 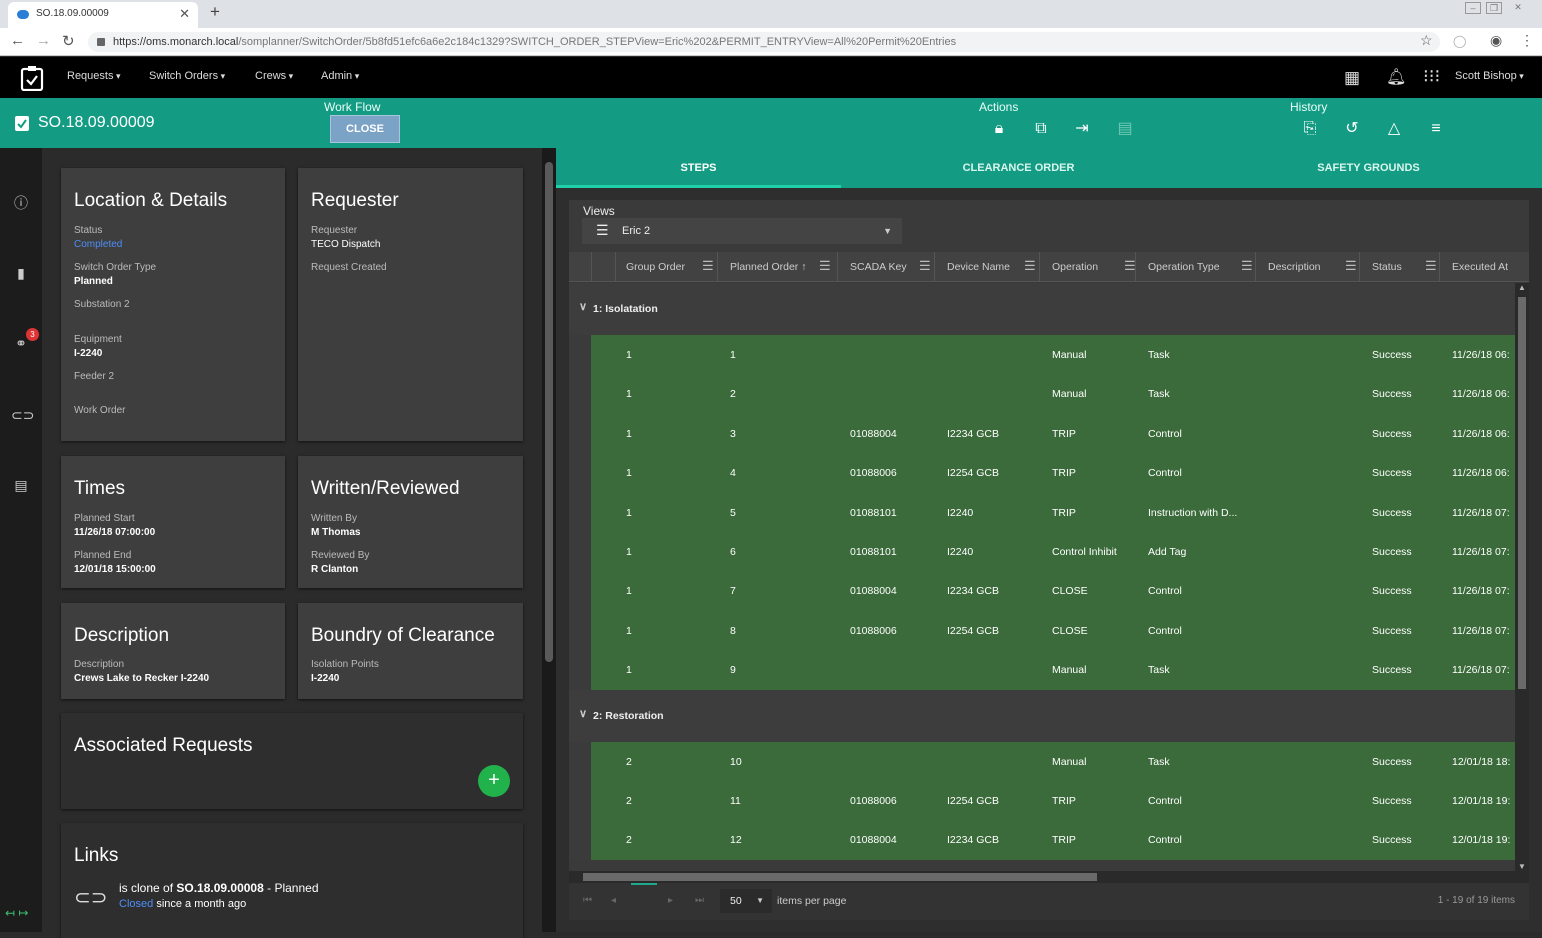 I want to click on warning-triangle-icon: △, so click(x=1394, y=129).